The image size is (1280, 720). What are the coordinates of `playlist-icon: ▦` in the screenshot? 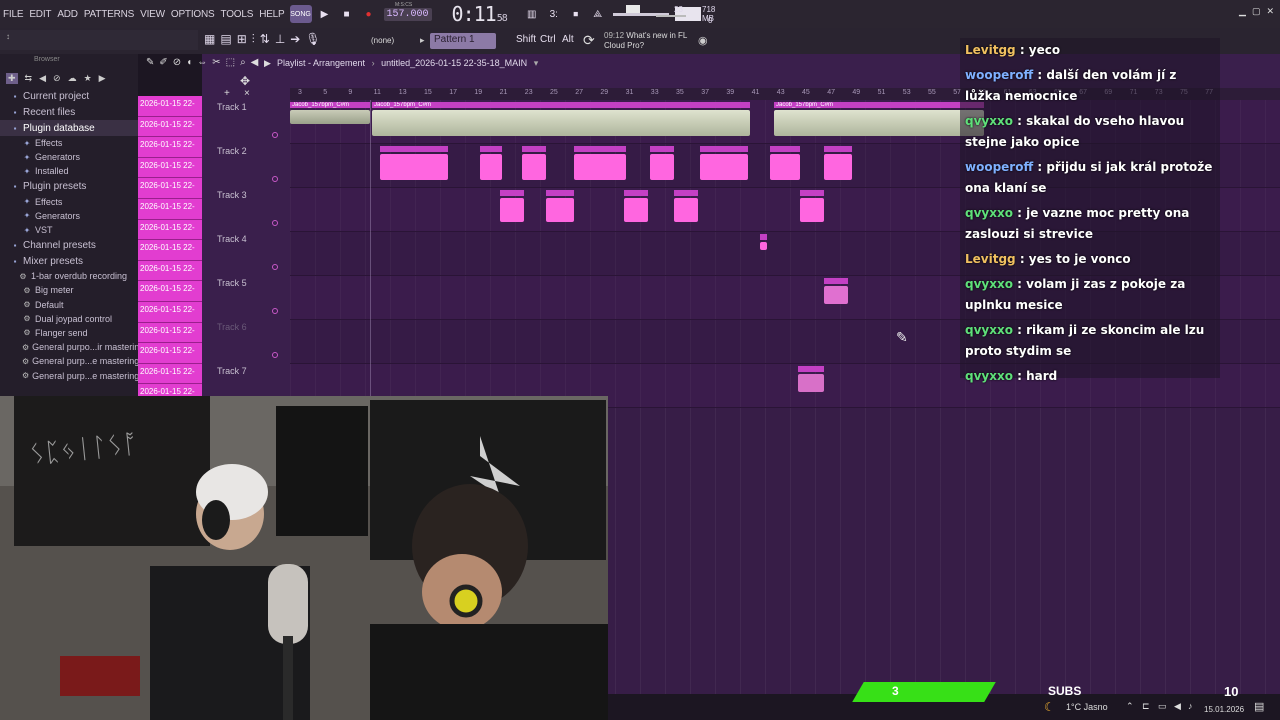 It's located at (209, 39).